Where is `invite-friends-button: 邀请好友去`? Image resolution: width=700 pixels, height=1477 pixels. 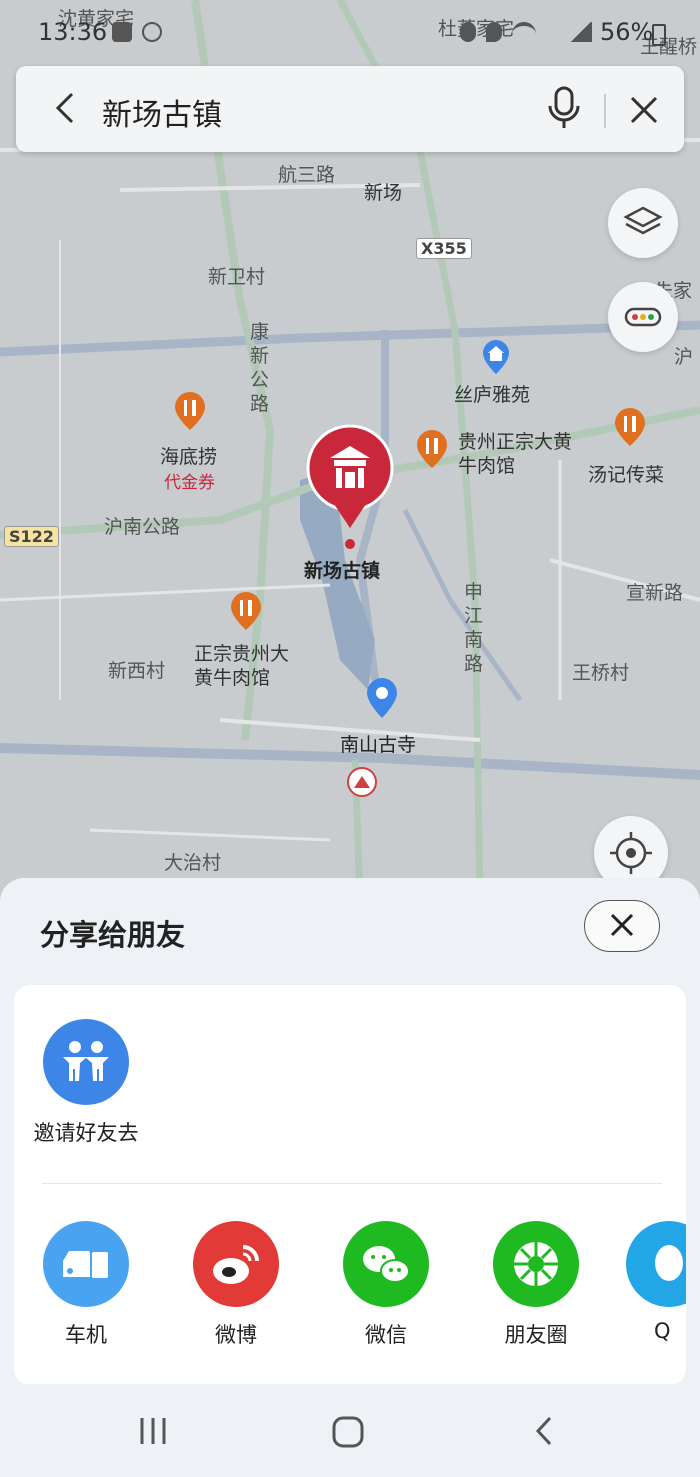
invite-friends-button: 邀请好友去 is located at coordinates (86, 1083).